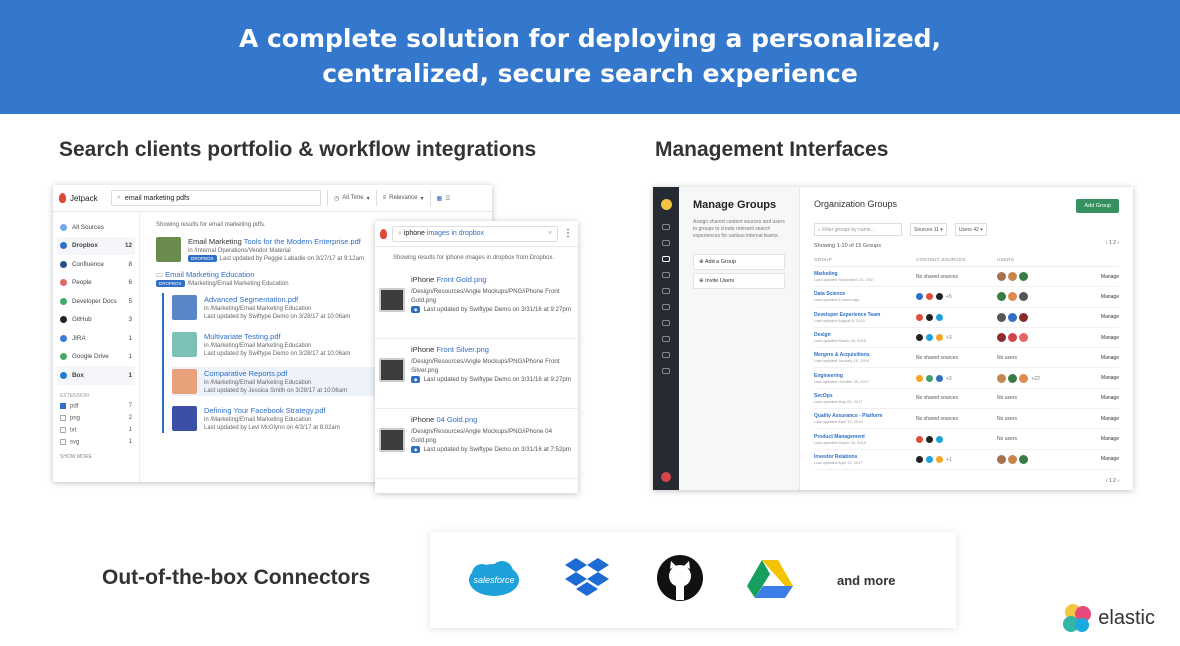  Describe the element at coordinates (475, 233) in the screenshot. I see `dropbox-search-input: ⌕ iphone images in dropbox ×` at that location.